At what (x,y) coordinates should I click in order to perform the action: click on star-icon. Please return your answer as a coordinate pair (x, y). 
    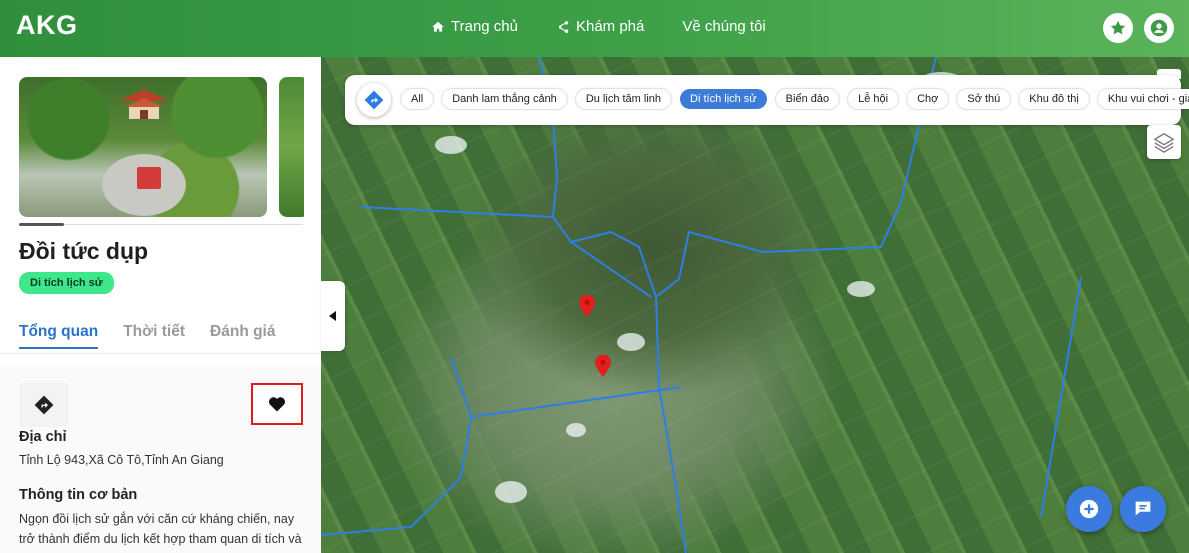
    Looking at the image, I should click on (1118, 27).